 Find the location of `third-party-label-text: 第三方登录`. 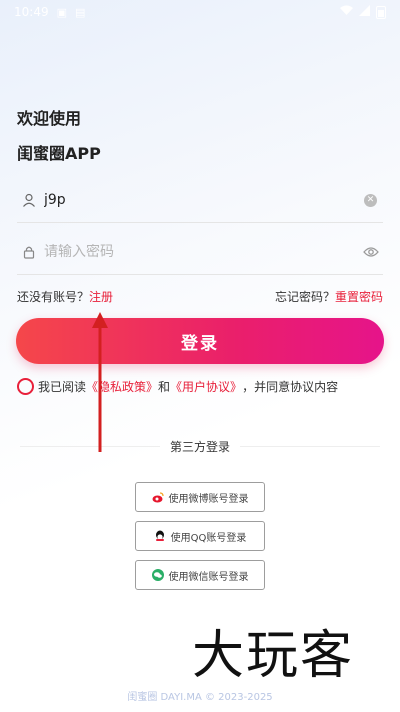

third-party-label-text: 第三方登录 is located at coordinates (199, 447).